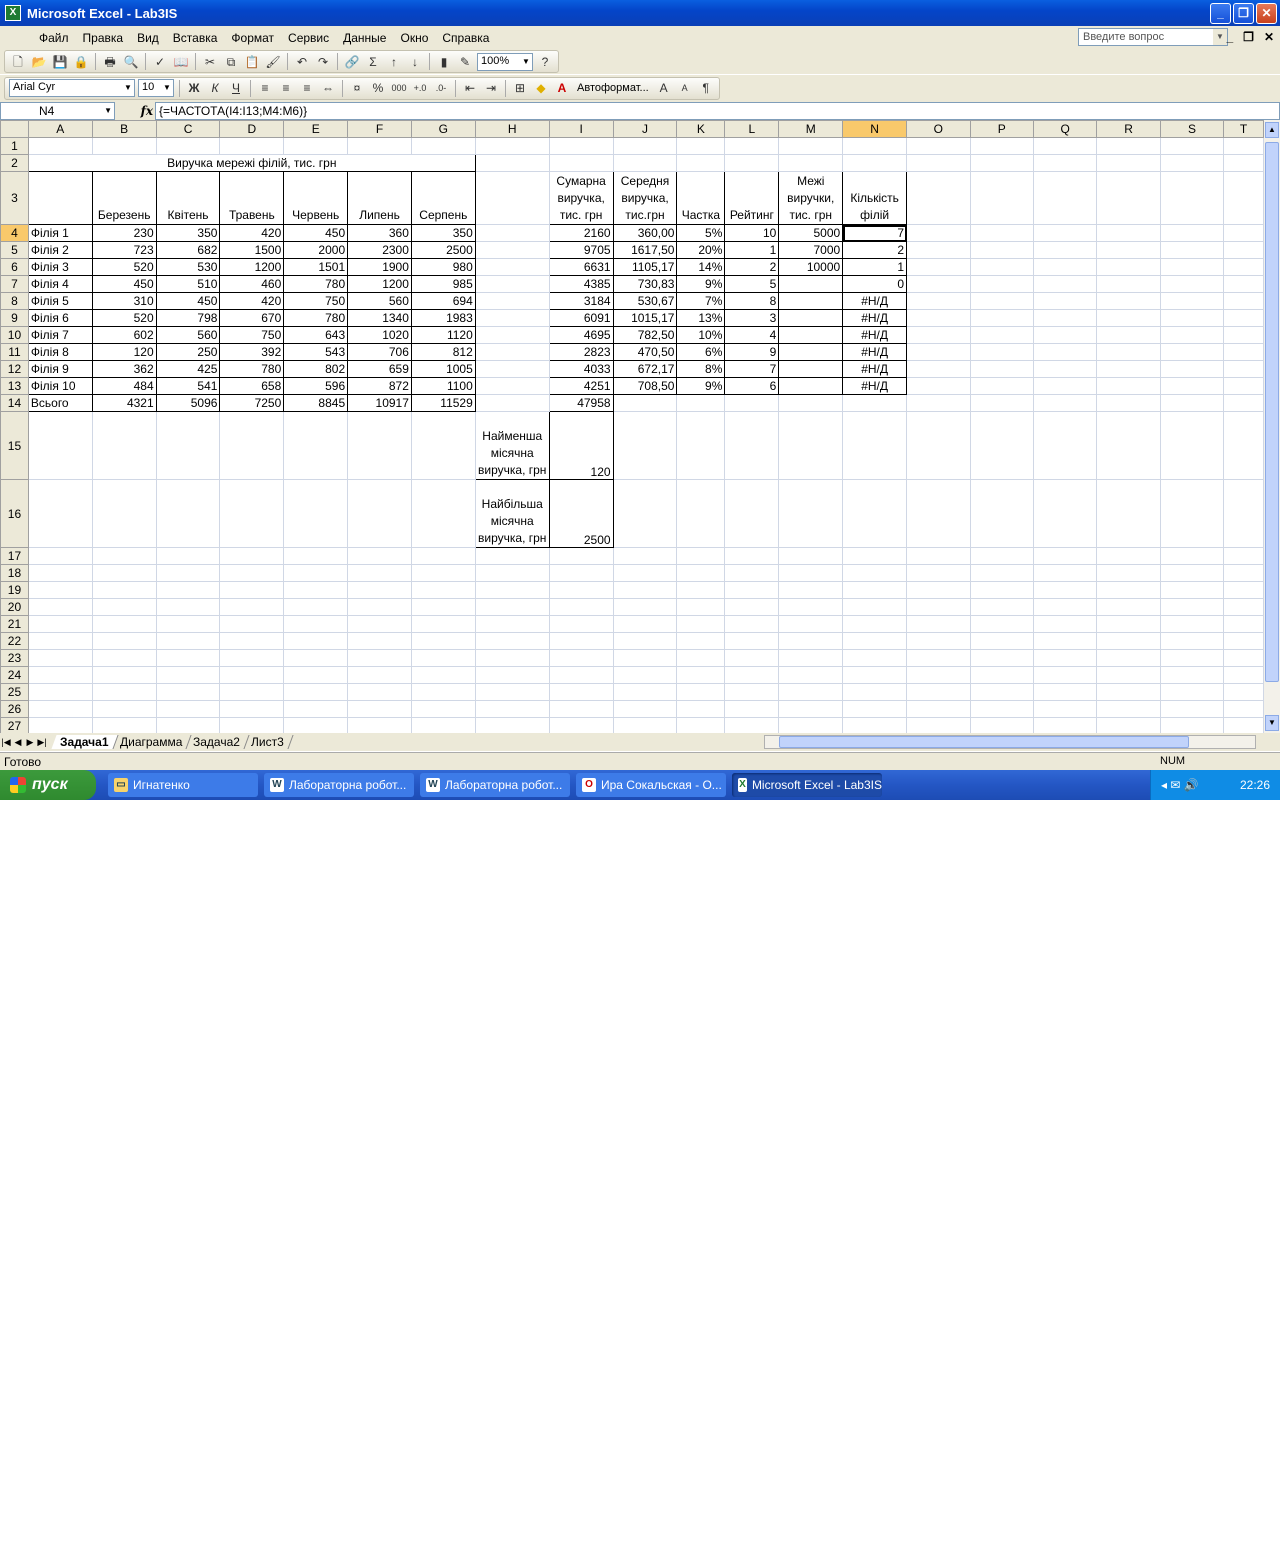  What do you see at coordinates (415, 62) in the screenshot?
I see `sort-descending-icon: ↓` at bounding box center [415, 62].